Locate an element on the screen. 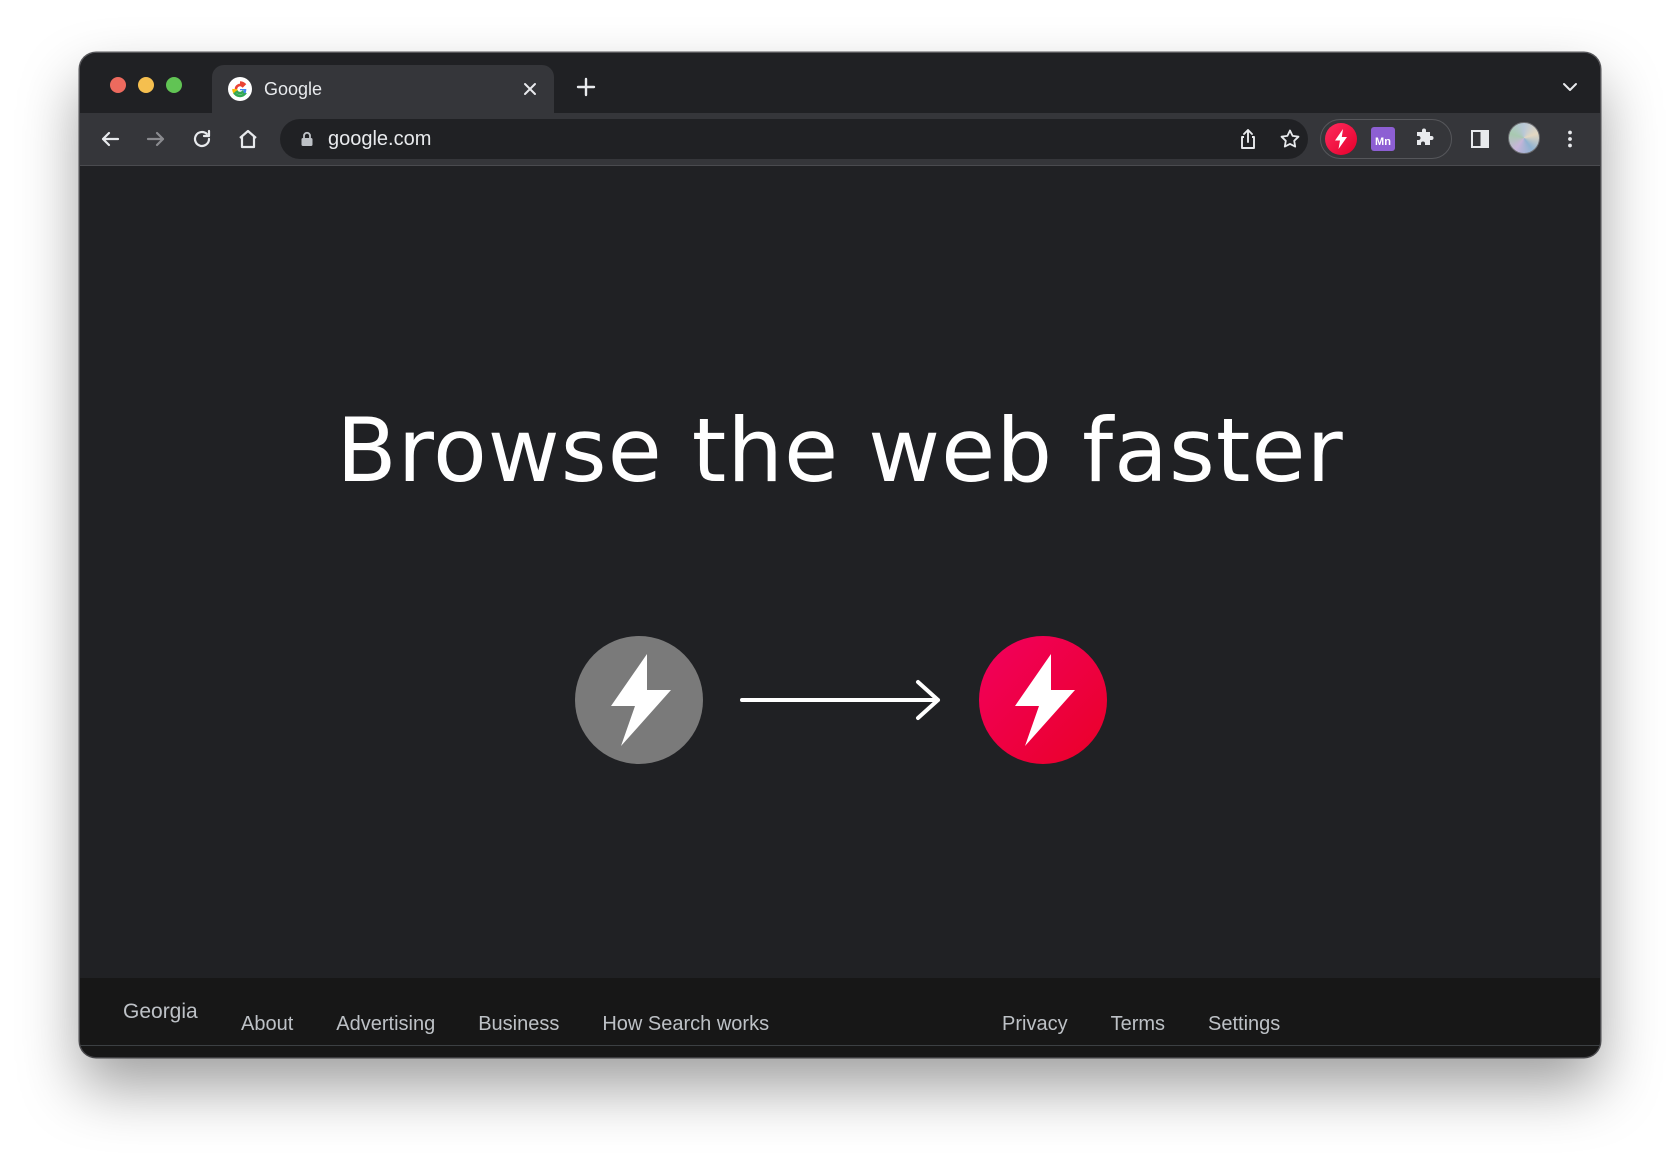 Image resolution: width=1680 pixels, height=1164 pixels. red-bolt-circle is located at coordinates (1043, 700).